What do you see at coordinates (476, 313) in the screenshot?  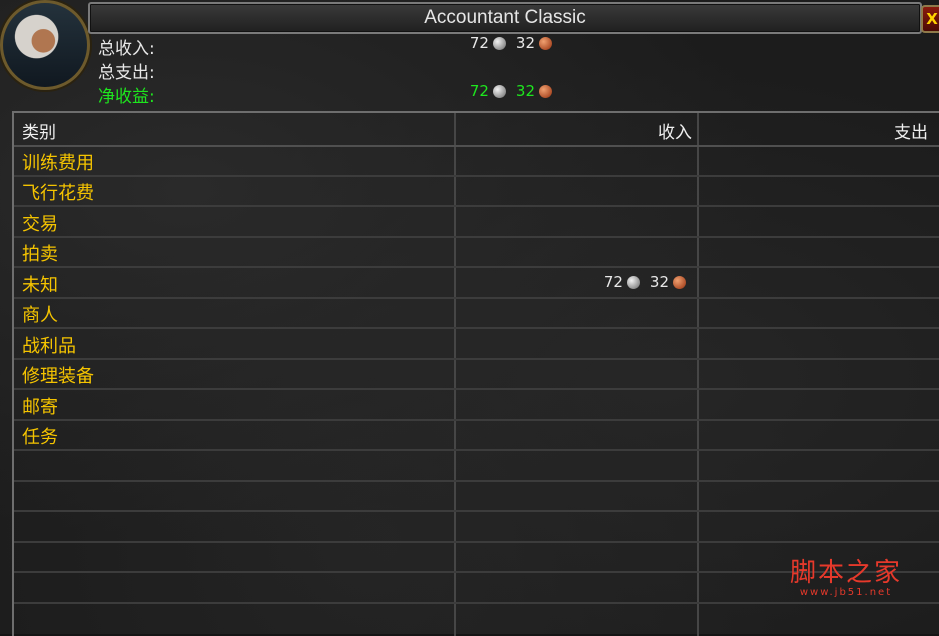 I see `table-row: 商人` at bounding box center [476, 313].